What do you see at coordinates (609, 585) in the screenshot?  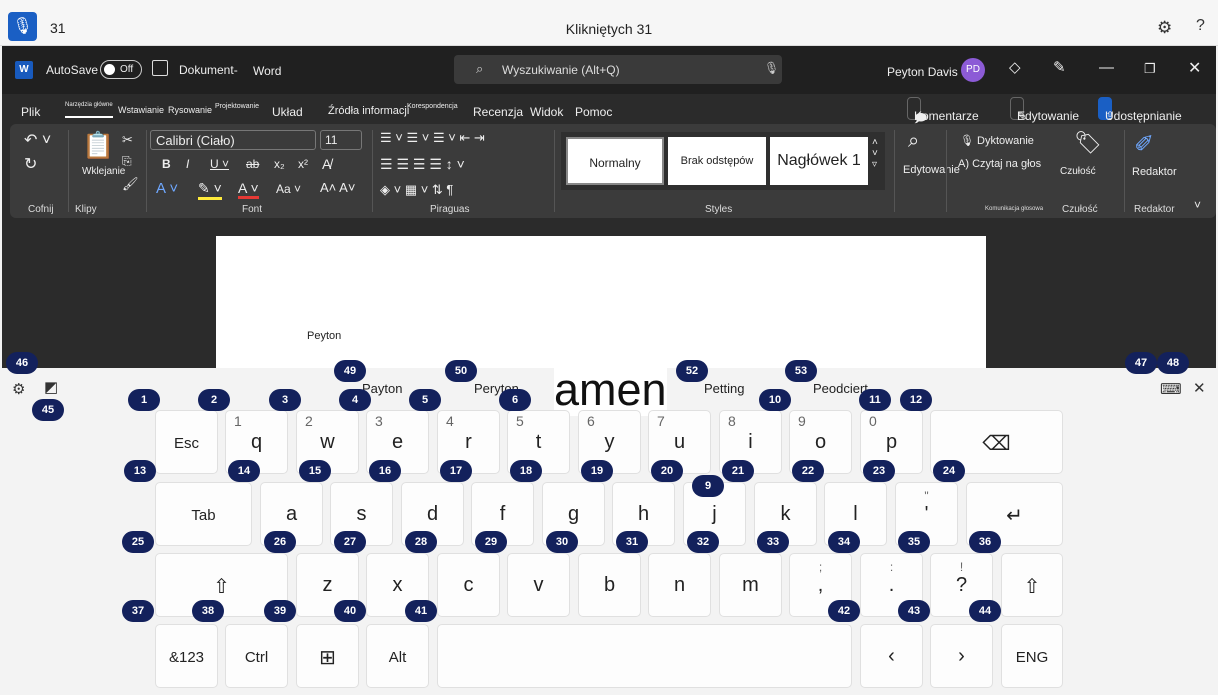 I see `key-b: b` at bounding box center [609, 585].